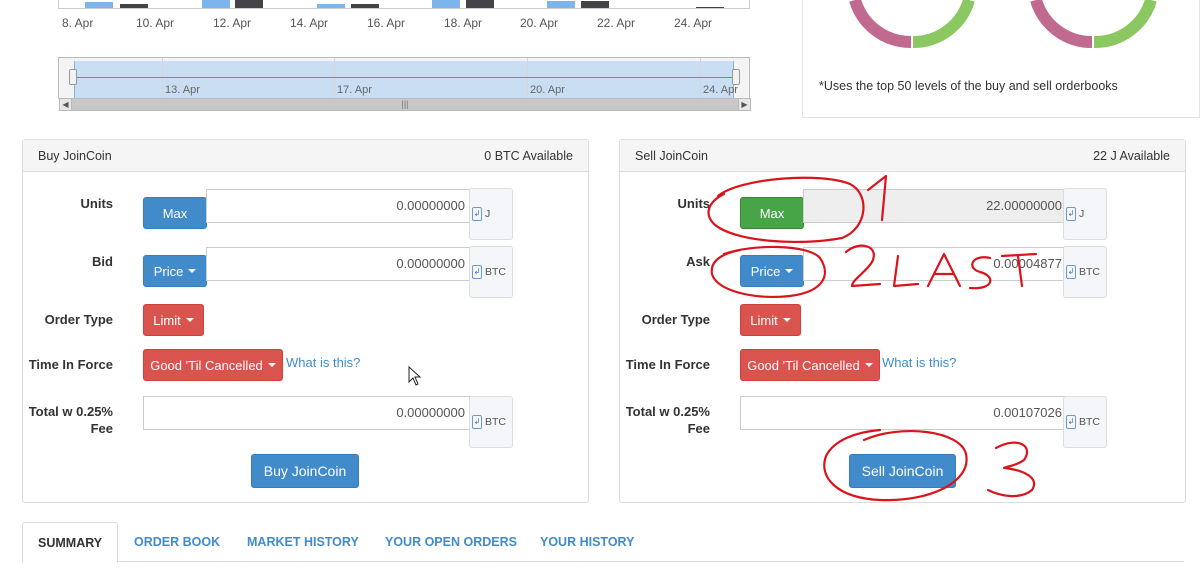 Image resolution: width=1204 pixels, height=582 pixels. Describe the element at coordinates (73, 77) in the screenshot. I see `navigator-left-handle` at that location.